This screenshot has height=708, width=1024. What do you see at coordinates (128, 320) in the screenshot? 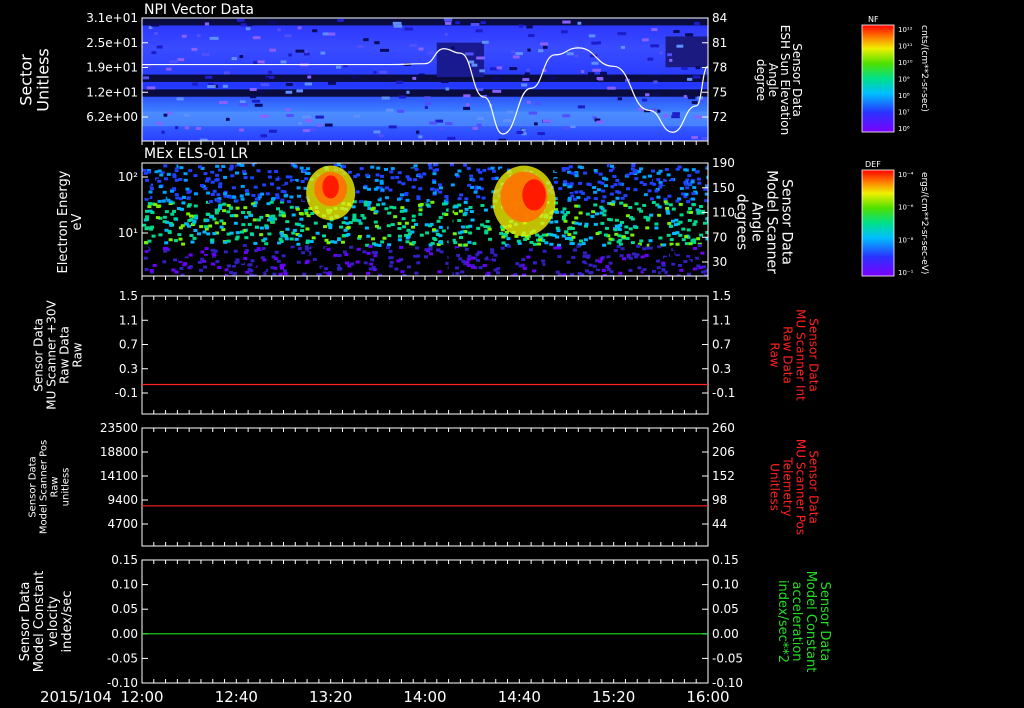
I see `mu_raw-left-tick-label: 1.1` at bounding box center [128, 320].